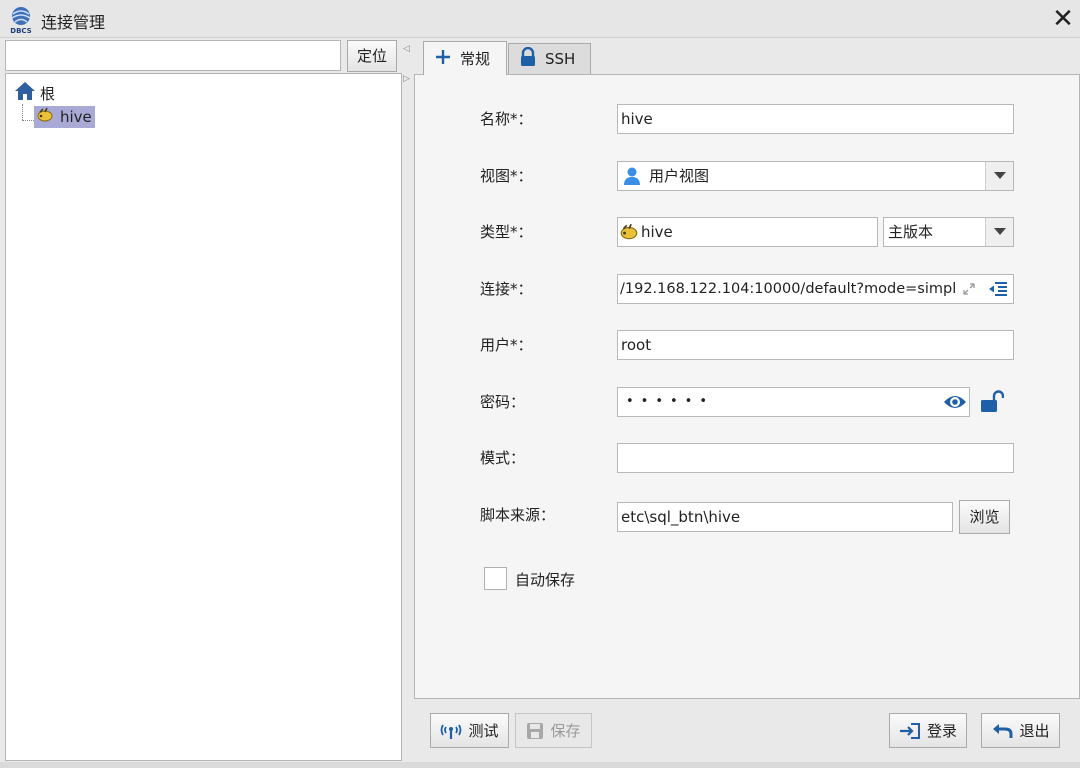 Image resolution: width=1080 pixels, height=768 pixels. I want to click on tab-label: SSH, so click(560, 59).